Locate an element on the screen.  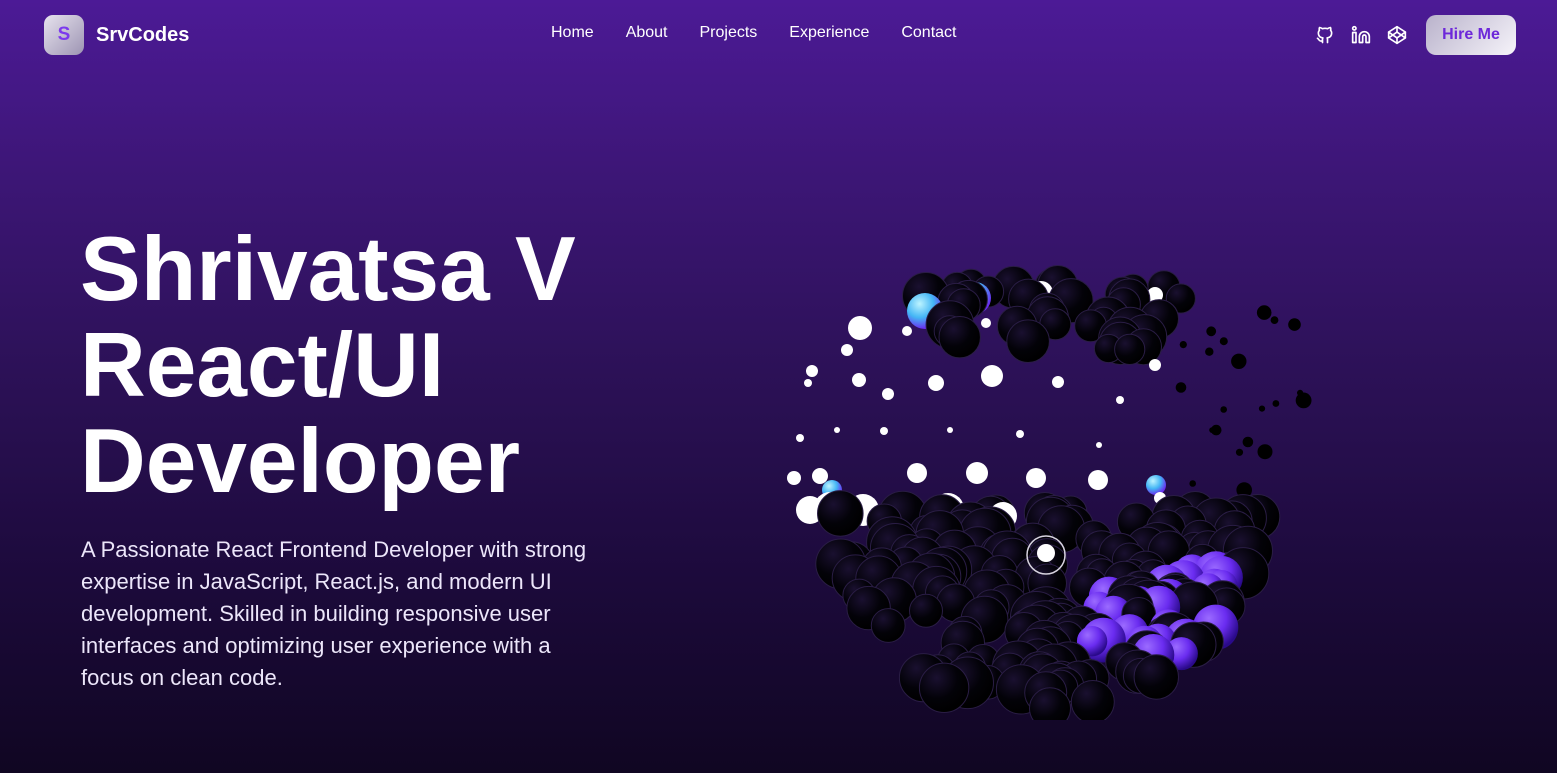
hero-title-line-developer: Developer is located at coordinates (300, 461).